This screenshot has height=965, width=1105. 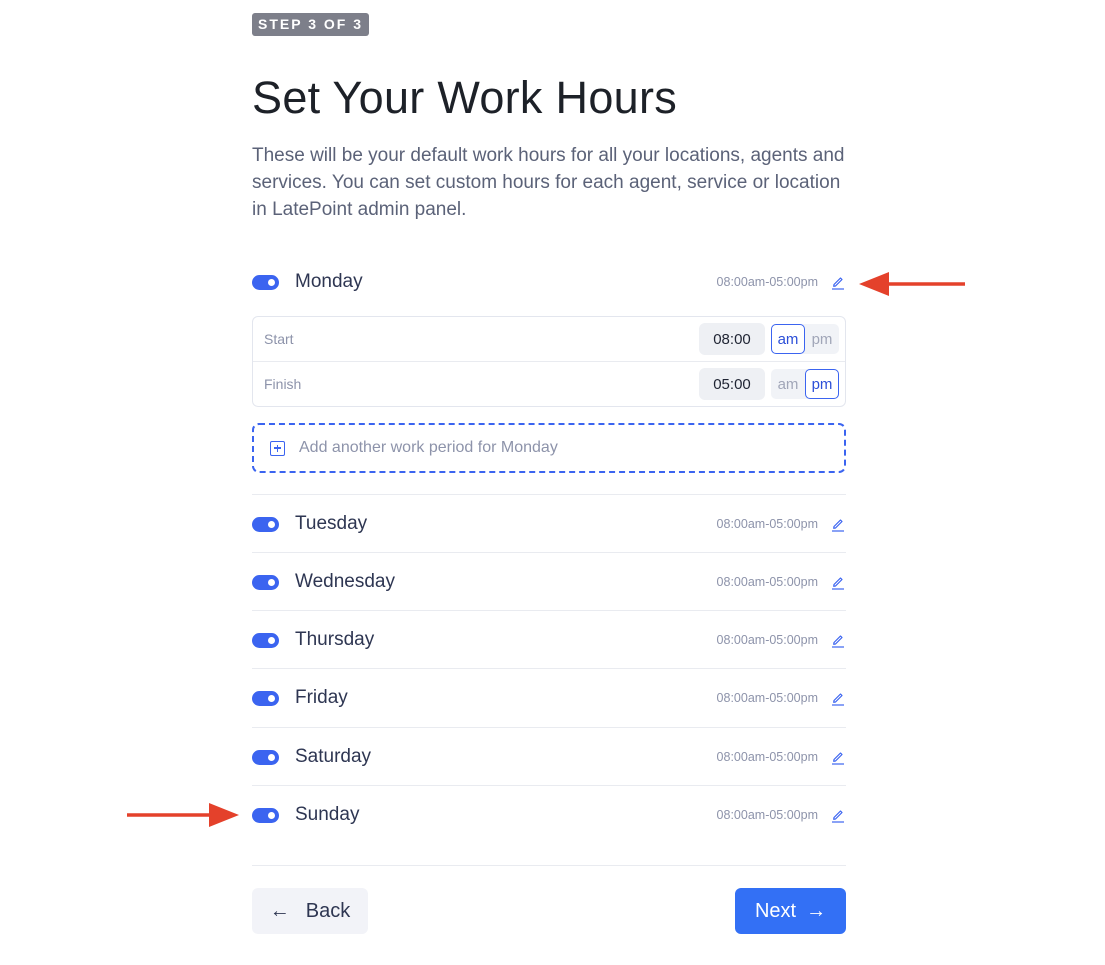 I want to click on finish-label: Finish, so click(x=283, y=384).